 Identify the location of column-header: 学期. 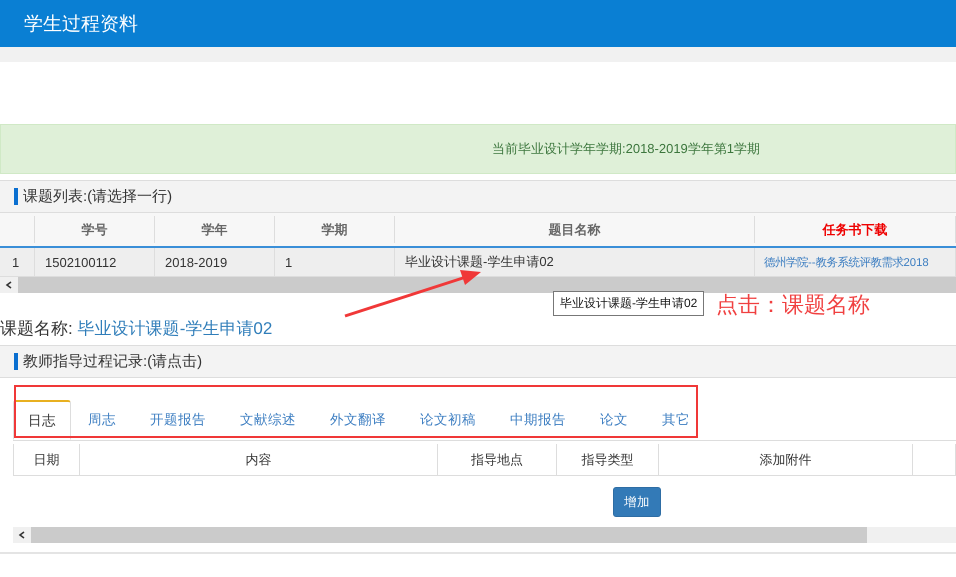
(335, 229).